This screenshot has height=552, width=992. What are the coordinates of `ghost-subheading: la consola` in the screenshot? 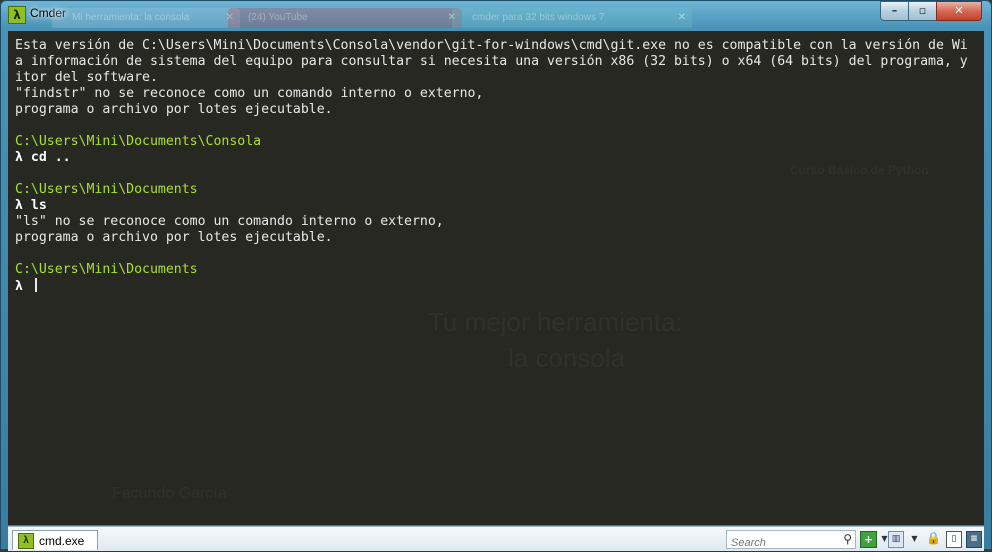 It's located at (566, 358).